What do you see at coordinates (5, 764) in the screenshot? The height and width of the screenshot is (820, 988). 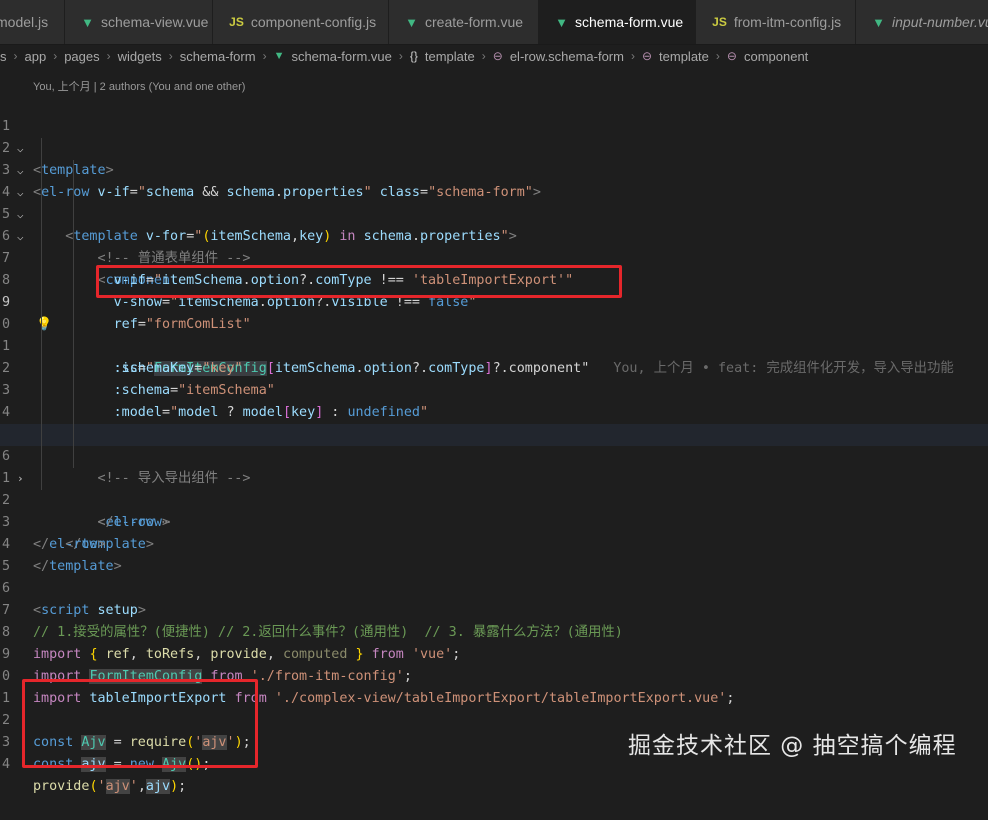 I see `line-number: 4` at bounding box center [5, 764].